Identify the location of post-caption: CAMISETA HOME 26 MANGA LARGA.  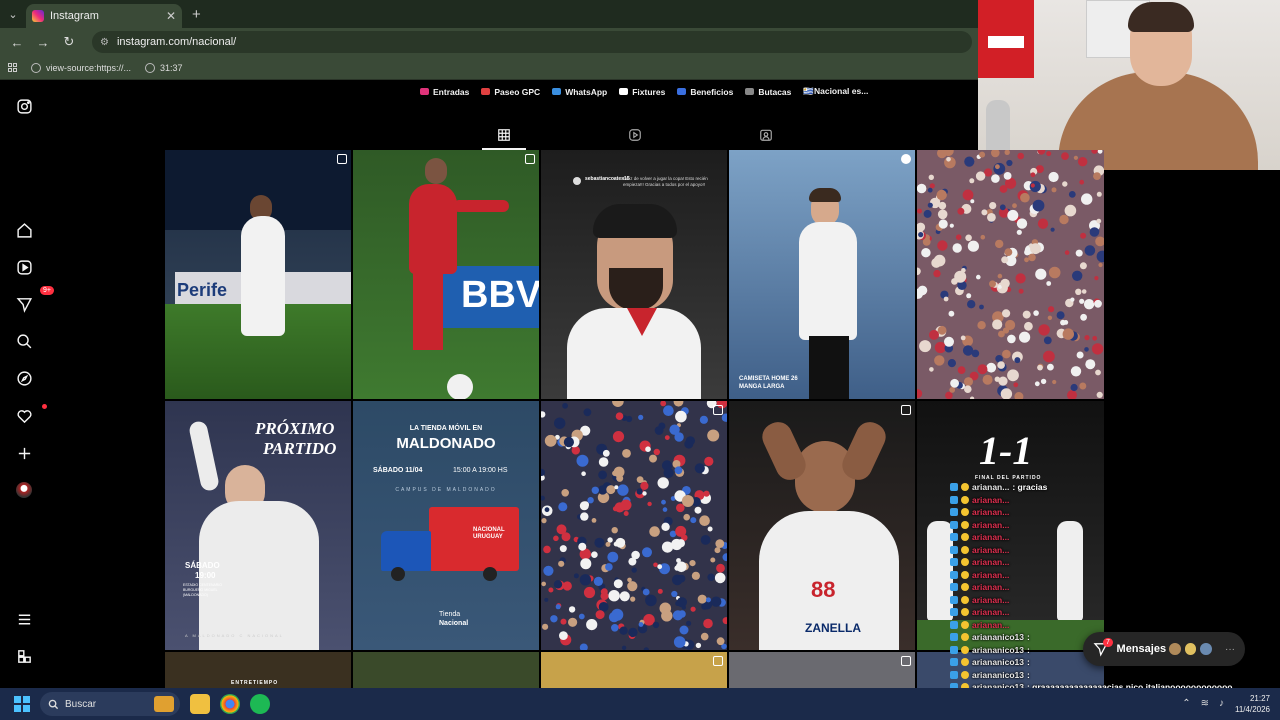
(768, 383).